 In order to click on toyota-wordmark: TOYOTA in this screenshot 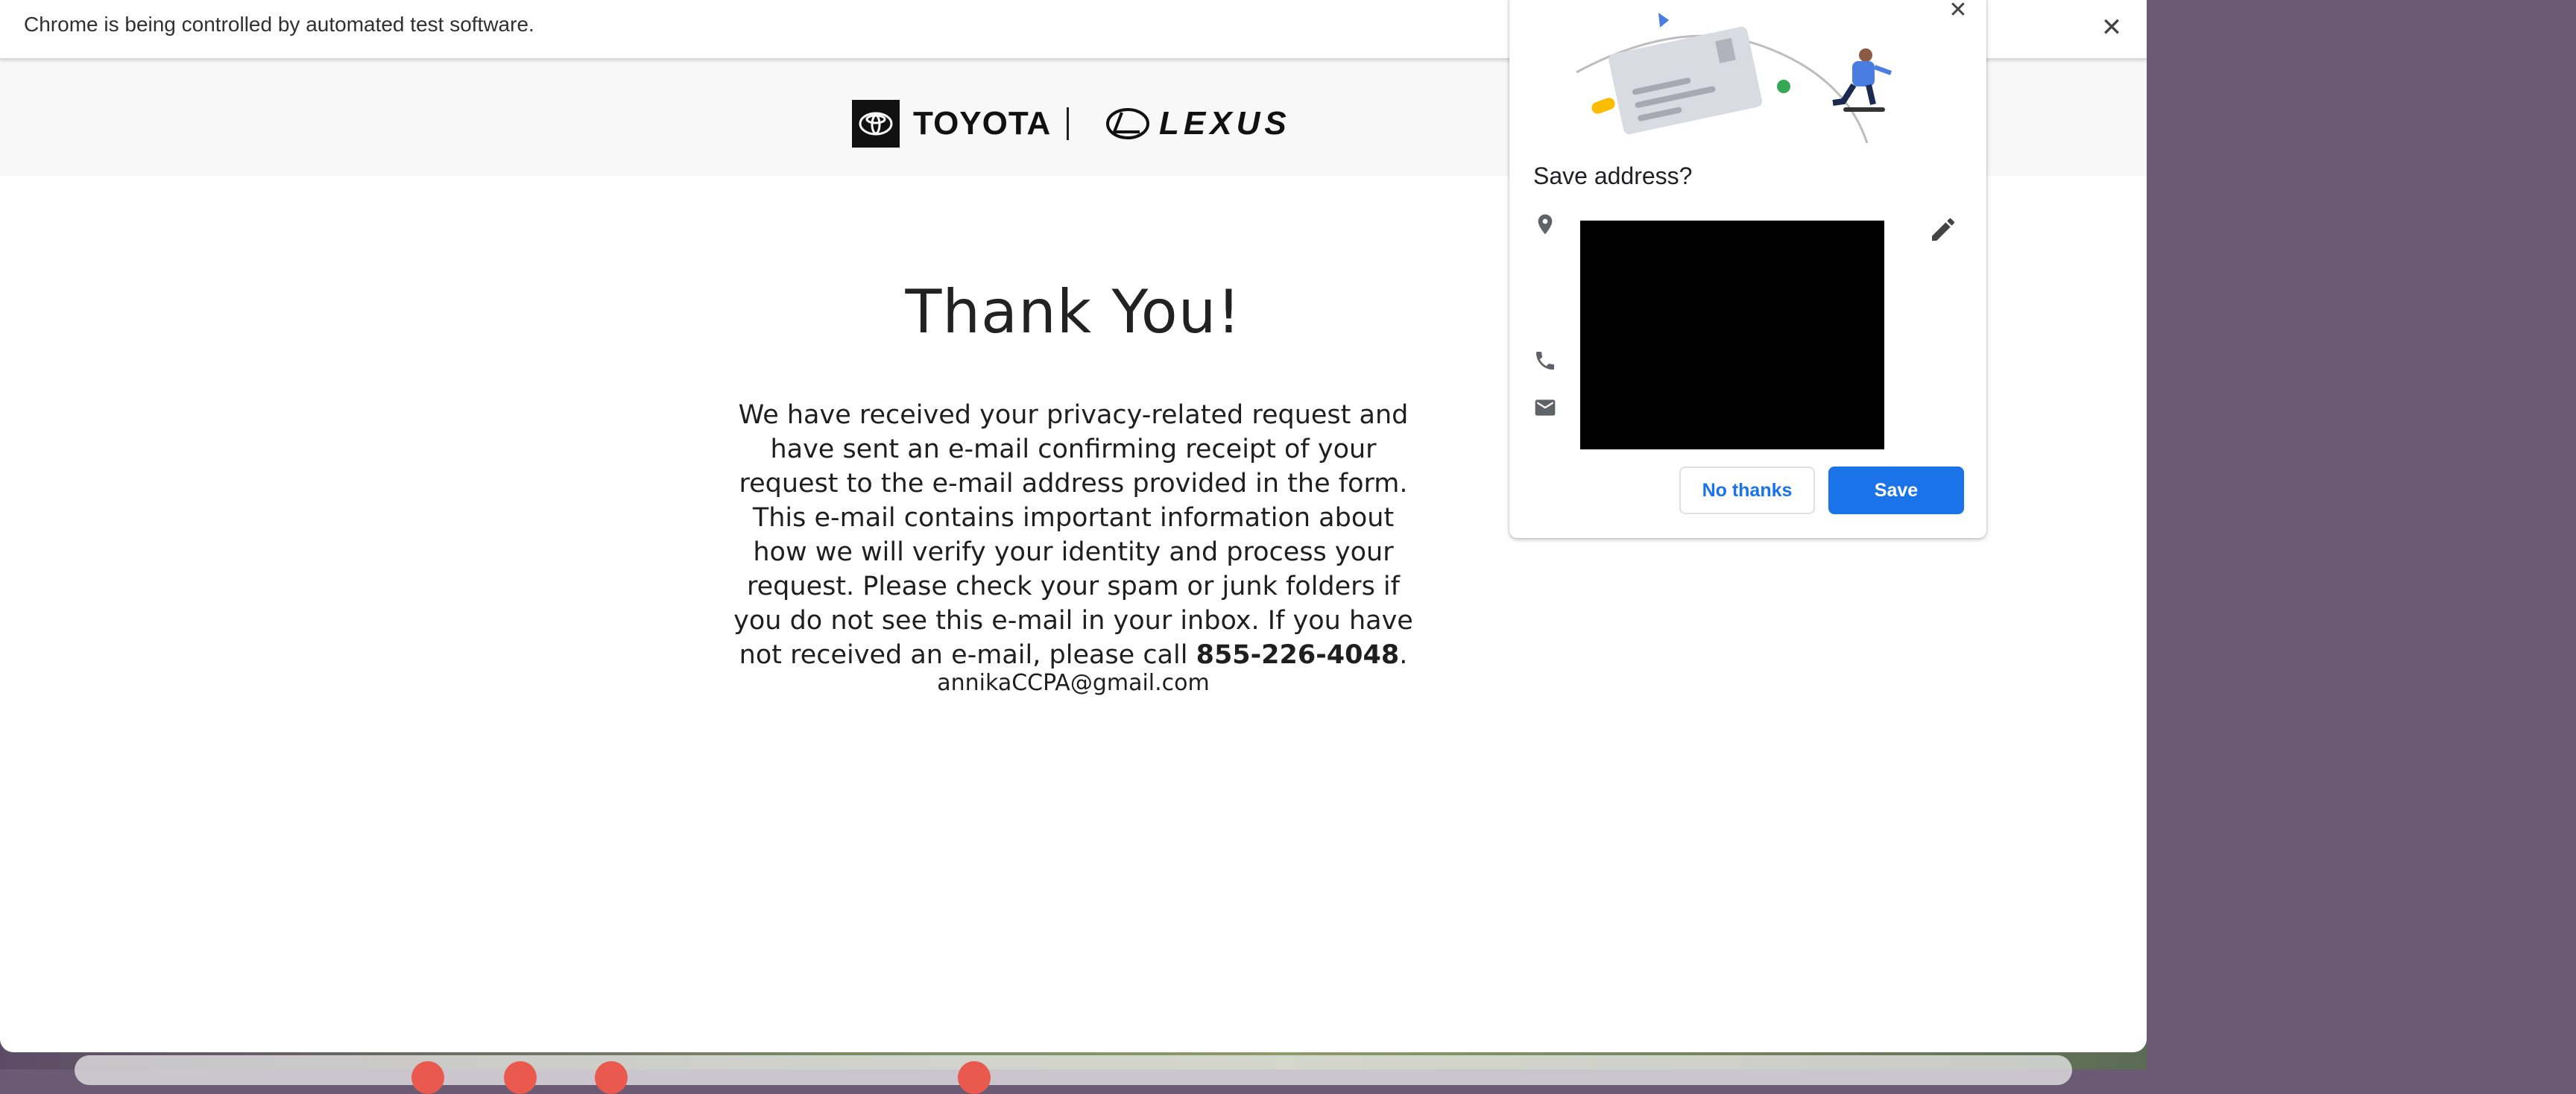, I will do `click(982, 123)`.